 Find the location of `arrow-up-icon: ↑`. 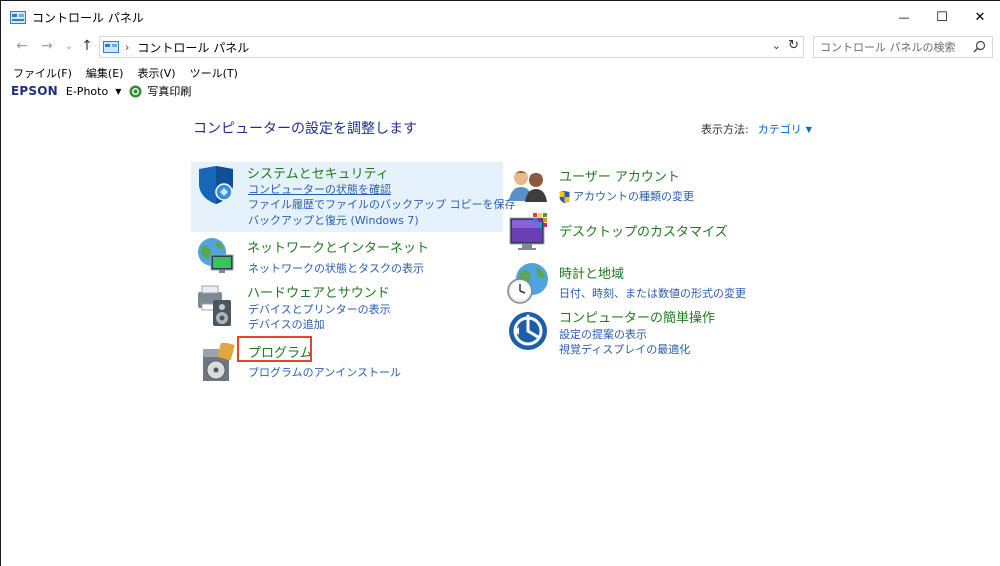

arrow-up-icon: ↑ is located at coordinates (87, 46).